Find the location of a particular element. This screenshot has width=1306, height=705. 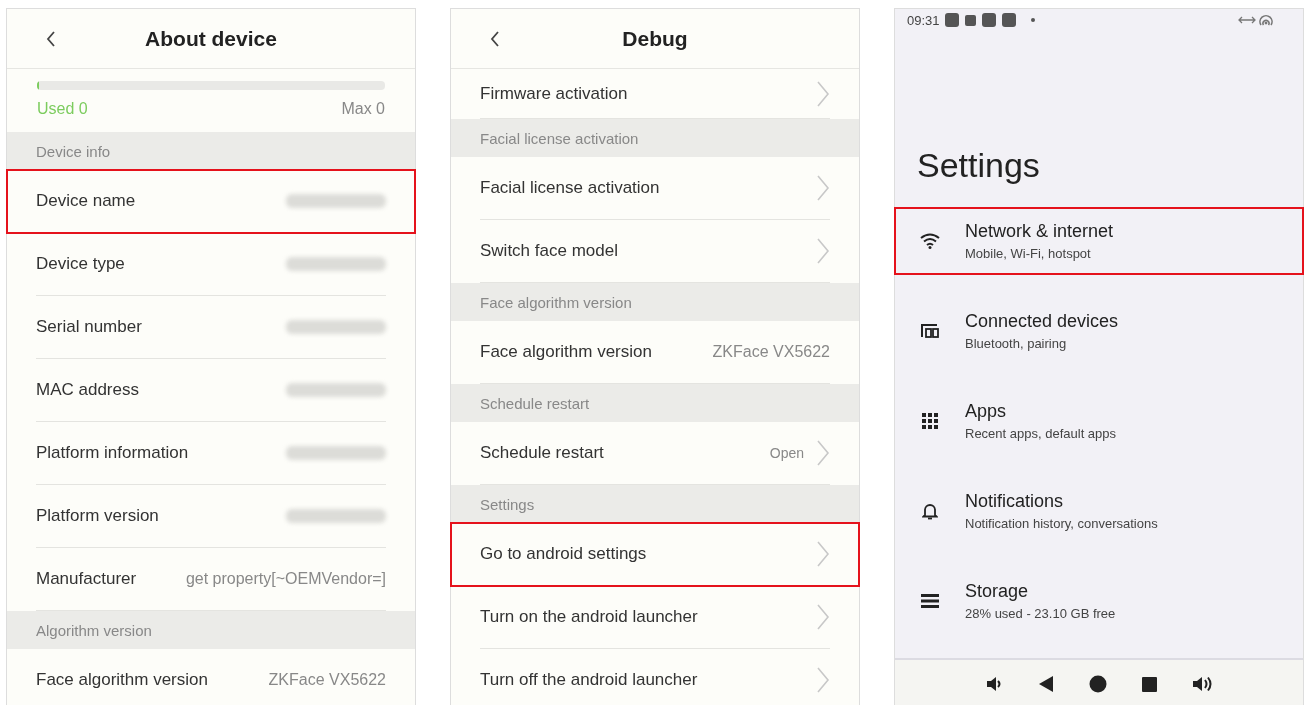

row-label: Platform version is located at coordinates (97, 516).